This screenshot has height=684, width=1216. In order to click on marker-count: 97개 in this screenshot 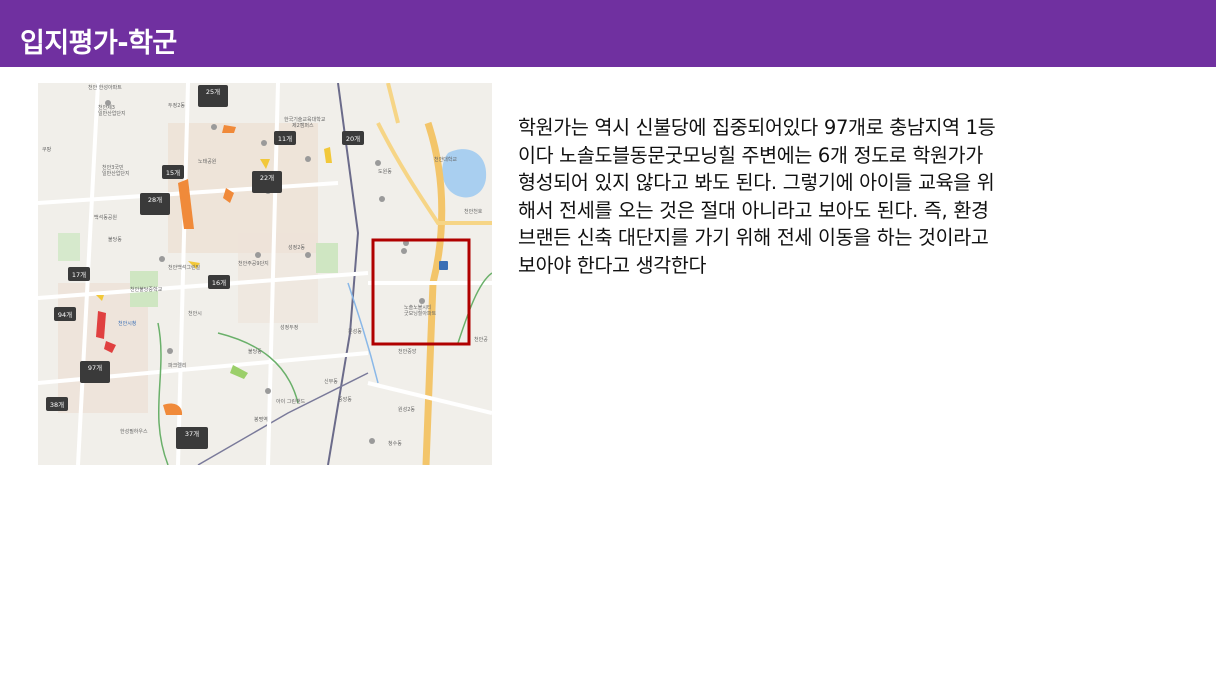, I will do `click(95, 367)`.